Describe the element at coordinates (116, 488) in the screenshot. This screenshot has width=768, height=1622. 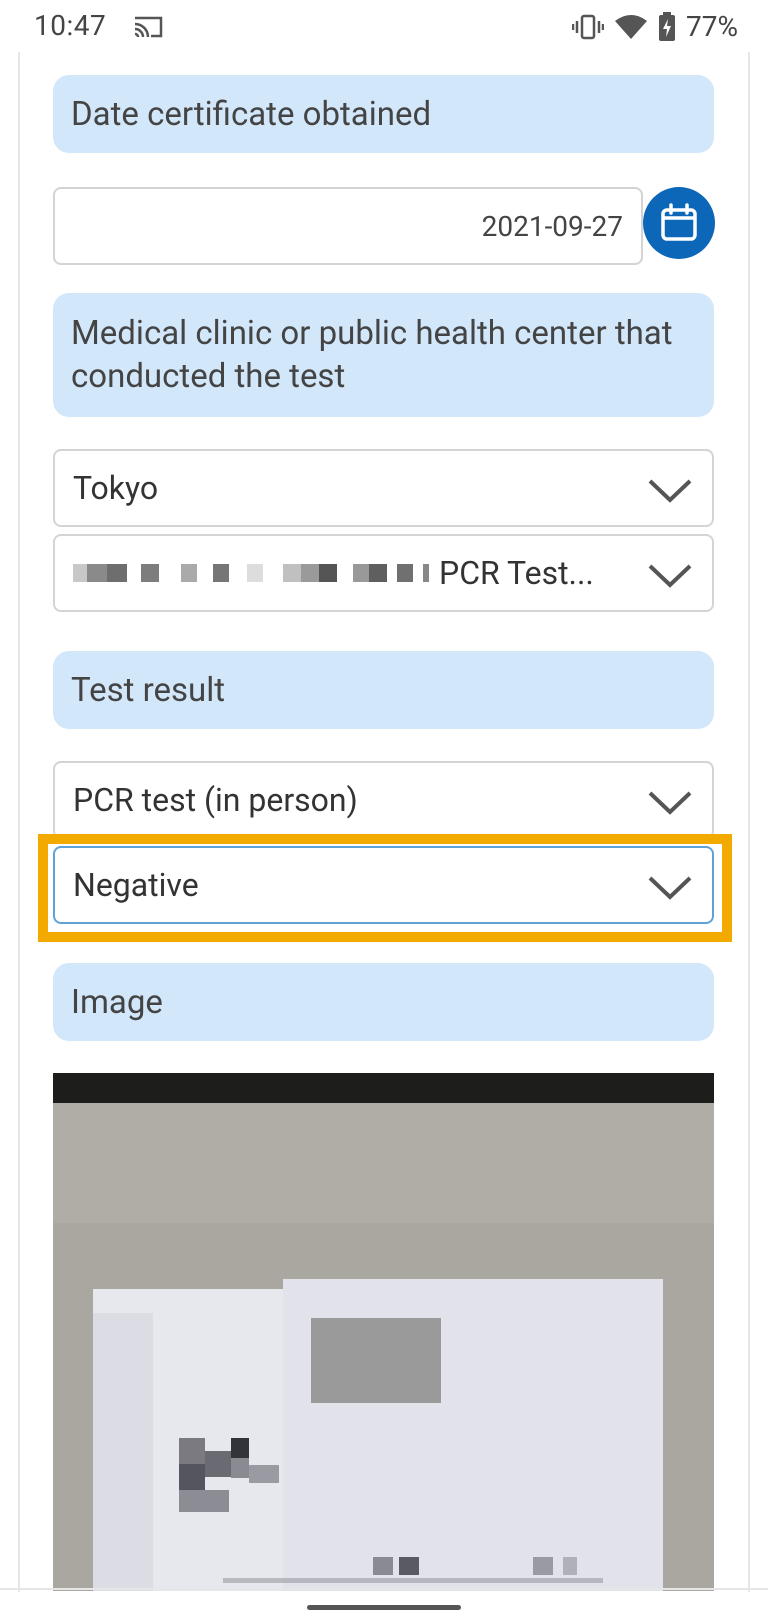
I see `prefecture-value: Tokyo` at that location.